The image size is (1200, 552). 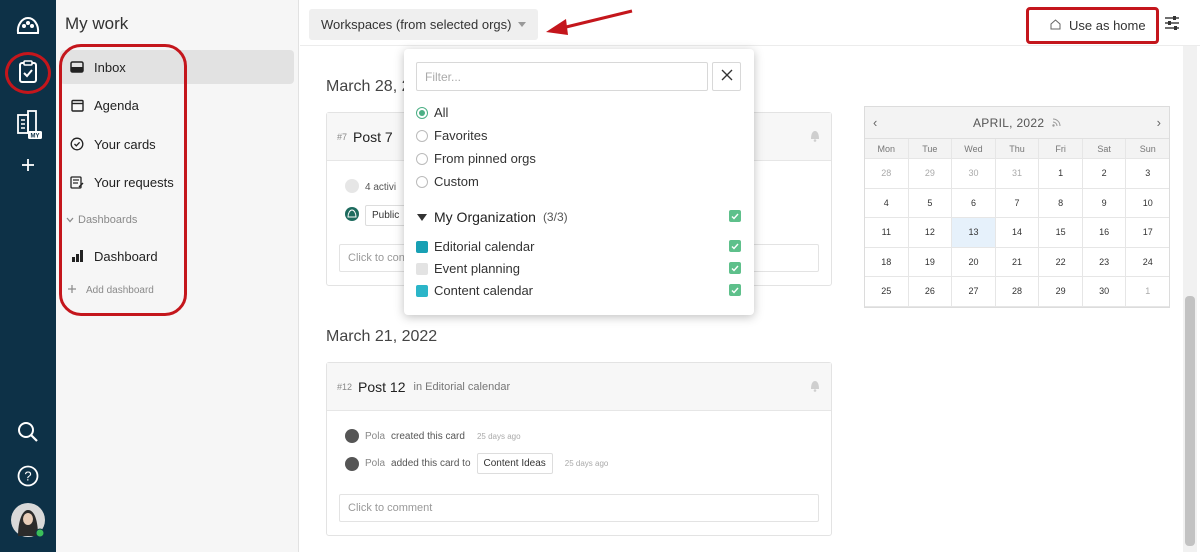 What do you see at coordinates (352, 215) in the screenshot?
I see `org-logo-icon` at bounding box center [352, 215].